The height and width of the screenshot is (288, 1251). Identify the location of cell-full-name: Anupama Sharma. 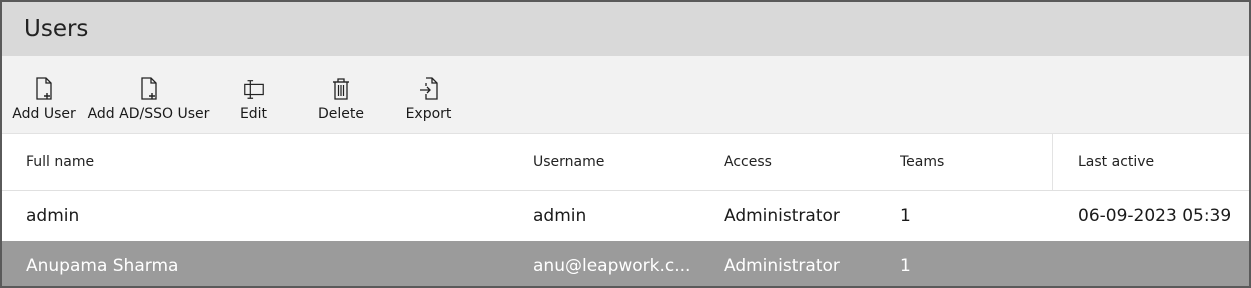
(102, 266).